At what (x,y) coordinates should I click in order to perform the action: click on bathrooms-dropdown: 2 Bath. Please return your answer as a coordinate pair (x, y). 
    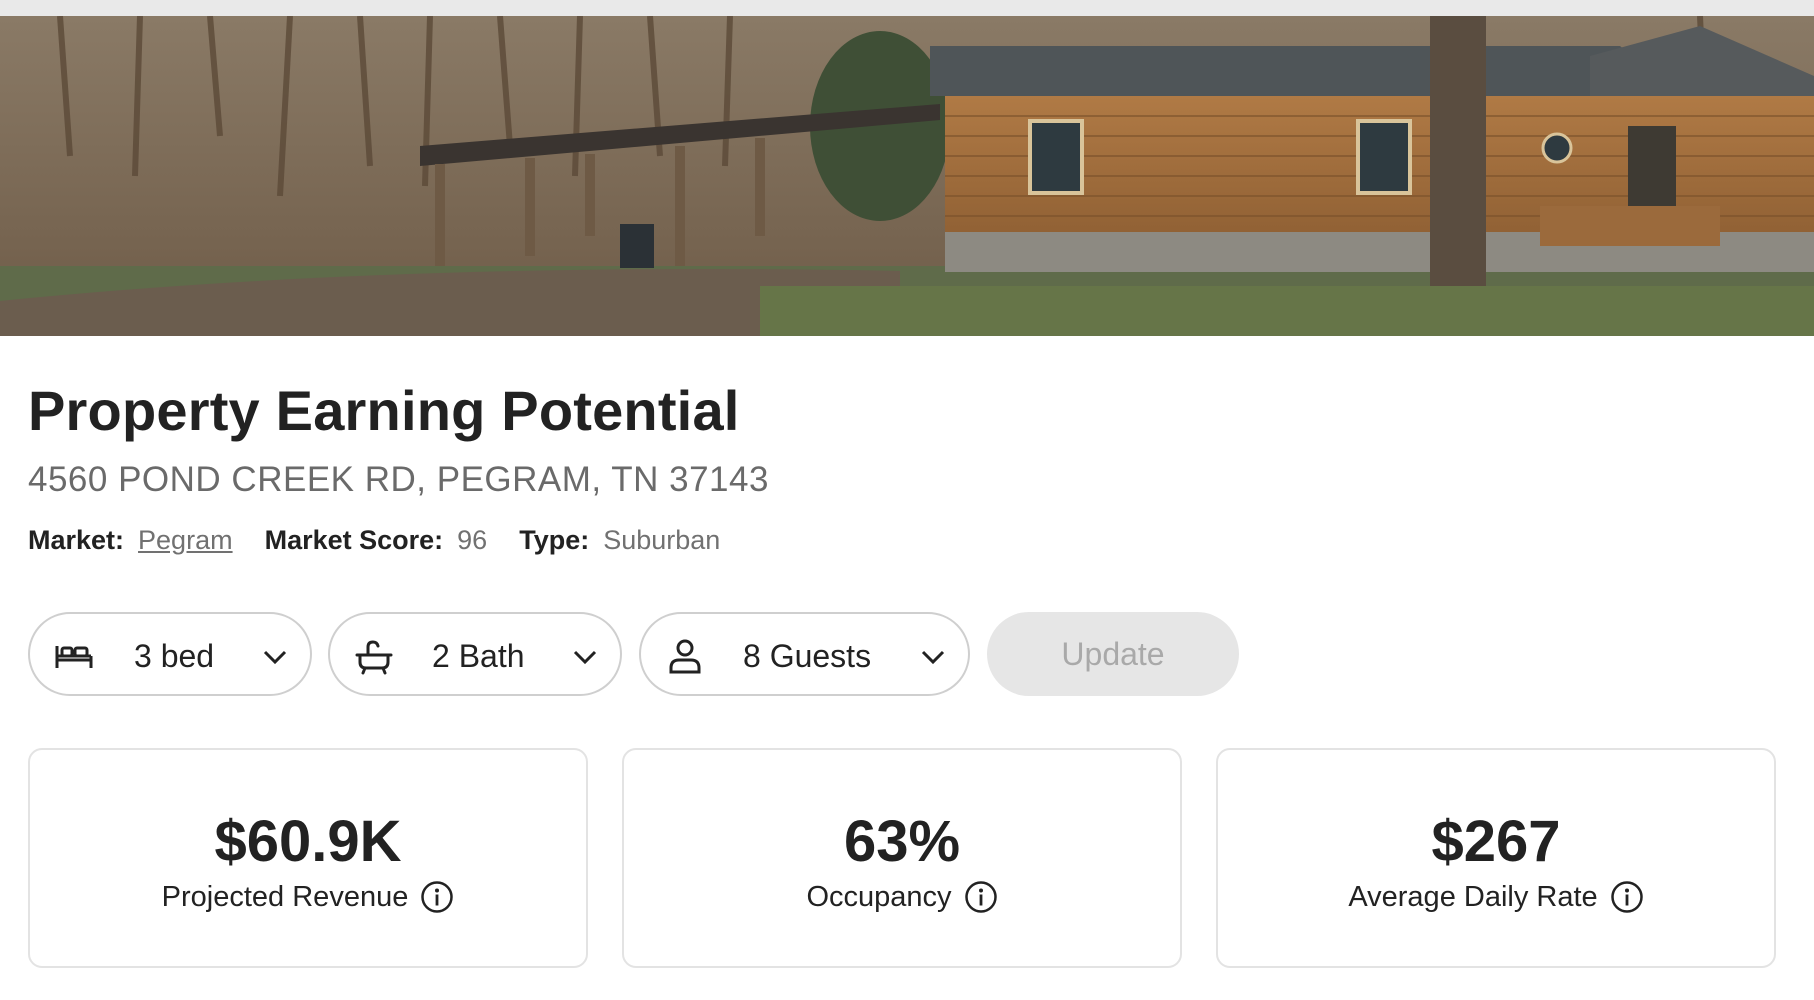
    Looking at the image, I should click on (475, 654).